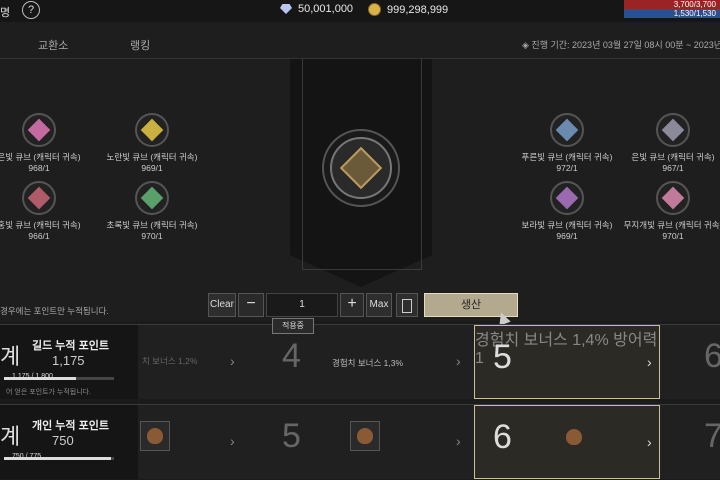 Image resolution: width=720 pixels, height=480 pixels. What do you see at coordinates (54, 311) in the screenshot?
I see `accumulation-note: 경우에는 포인트만 누적됩니다.` at bounding box center [54, 311].